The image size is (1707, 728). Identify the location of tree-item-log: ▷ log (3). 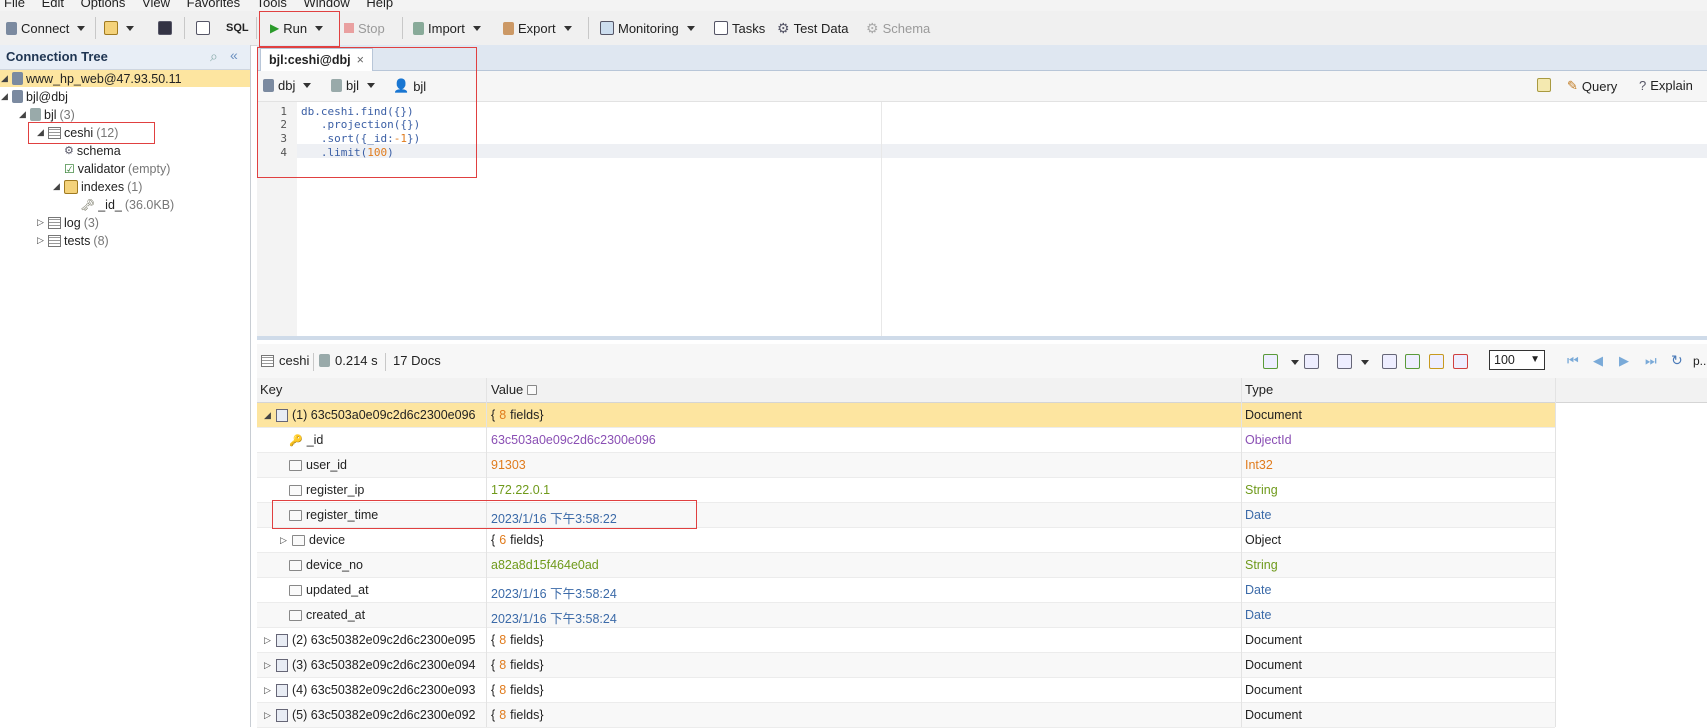
(67, 222).